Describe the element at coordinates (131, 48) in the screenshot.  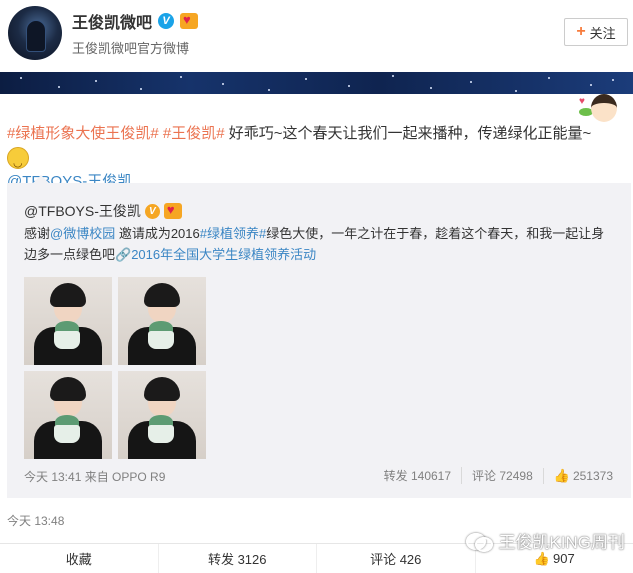
I see `author-subtitle: 王俊凯微吧官方微博` at that location.